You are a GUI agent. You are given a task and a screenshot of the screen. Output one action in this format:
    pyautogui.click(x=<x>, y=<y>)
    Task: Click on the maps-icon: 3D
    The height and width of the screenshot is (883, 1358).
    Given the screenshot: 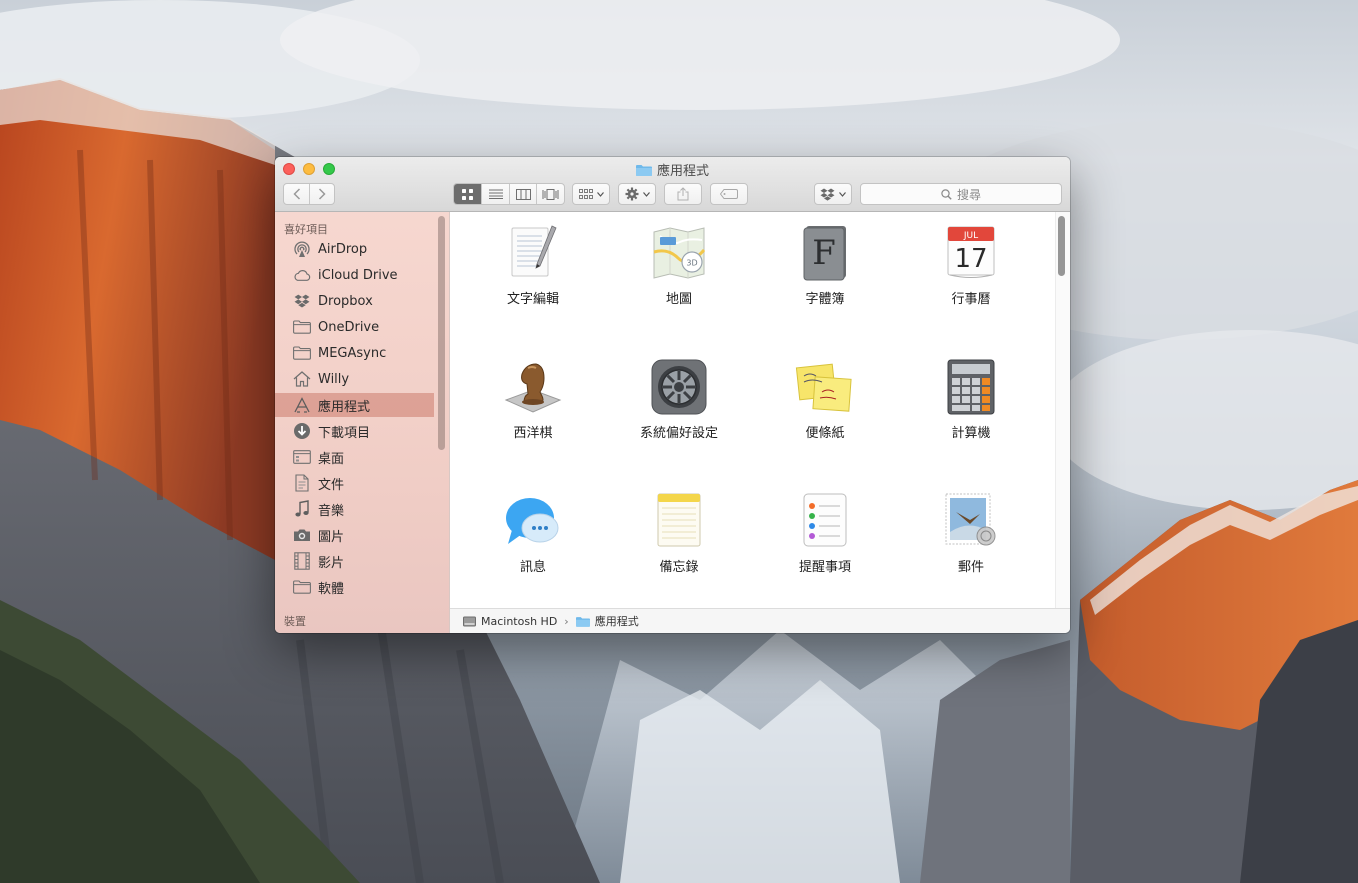 What is the action you would take?
    pyautogui.click(x=679, y=253)
    